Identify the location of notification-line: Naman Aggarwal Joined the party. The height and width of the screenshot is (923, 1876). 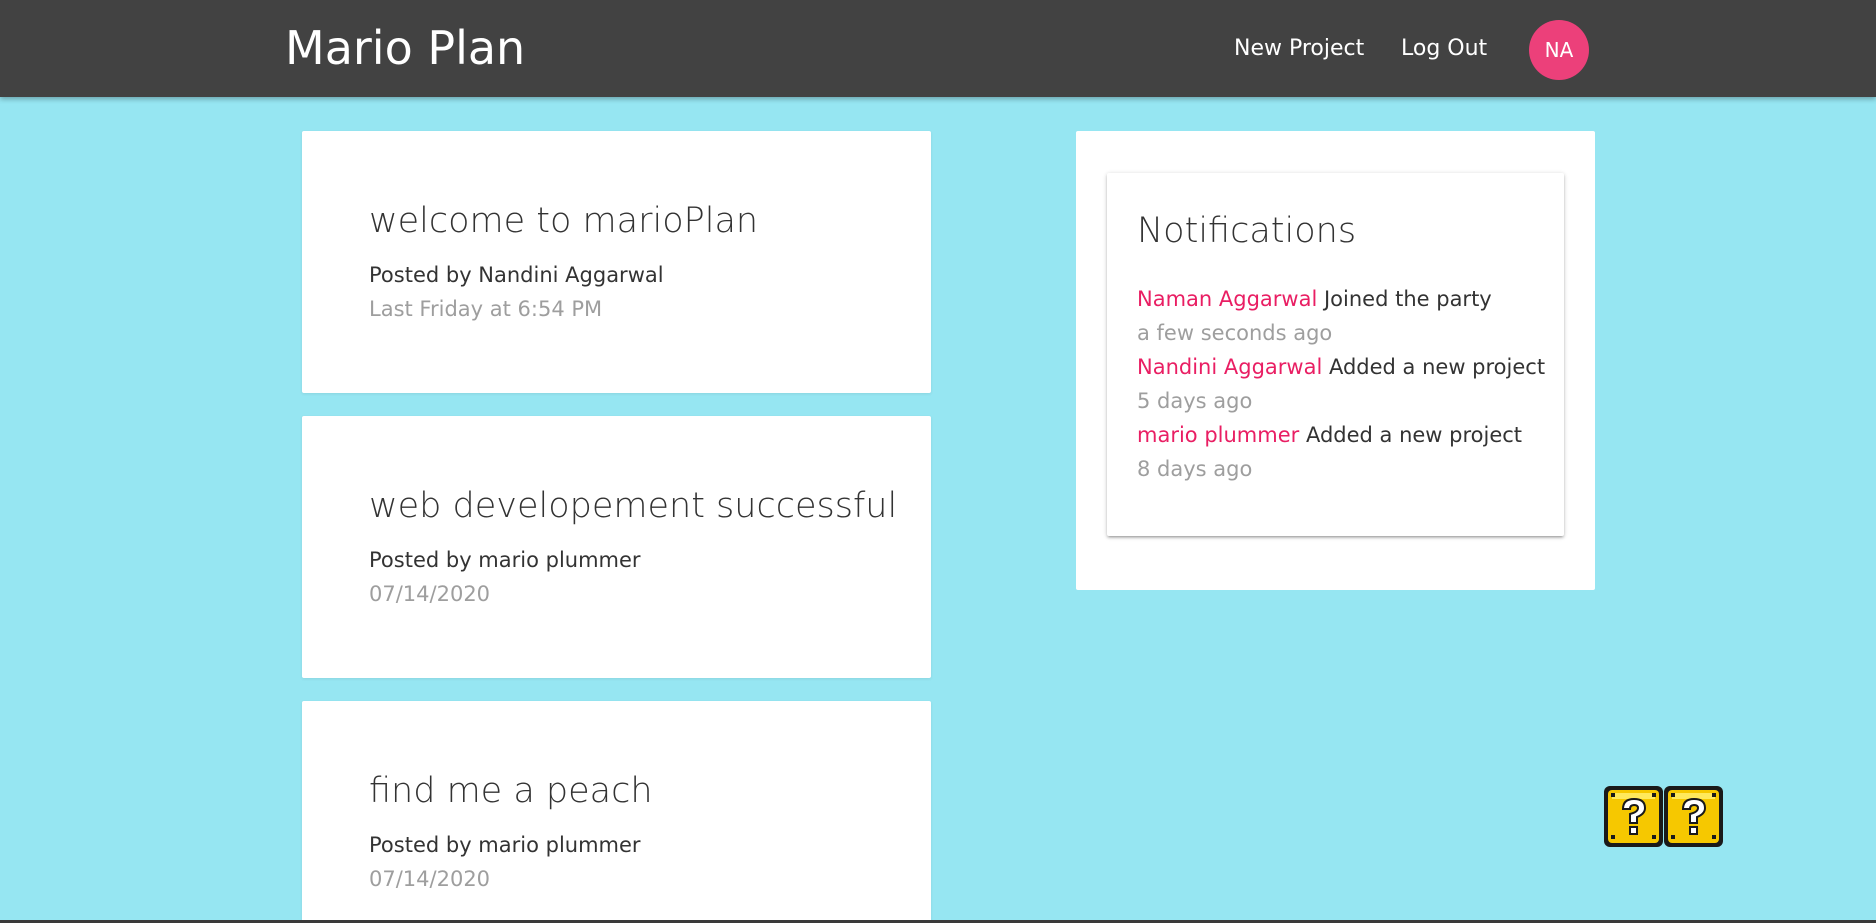
(1341, 299).